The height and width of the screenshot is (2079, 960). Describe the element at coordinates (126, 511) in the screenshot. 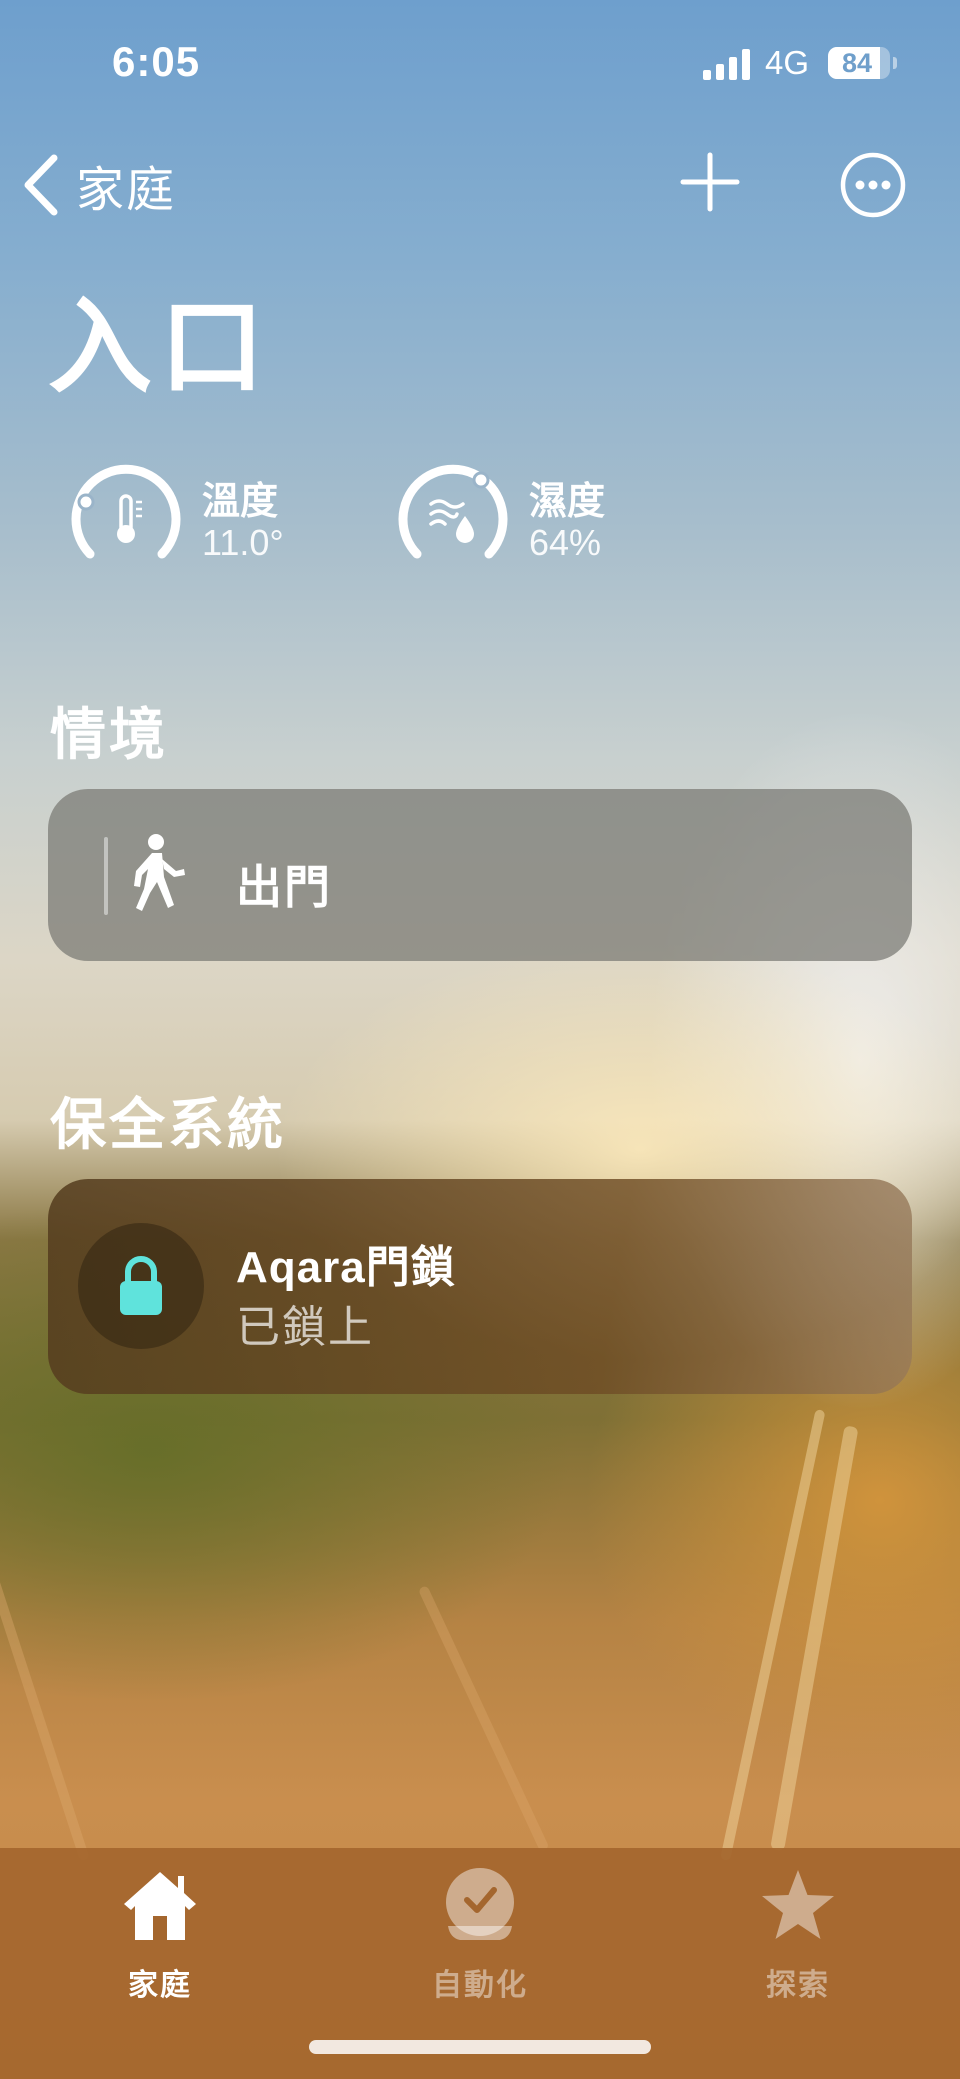

I see `thermometer-icon` at that location.